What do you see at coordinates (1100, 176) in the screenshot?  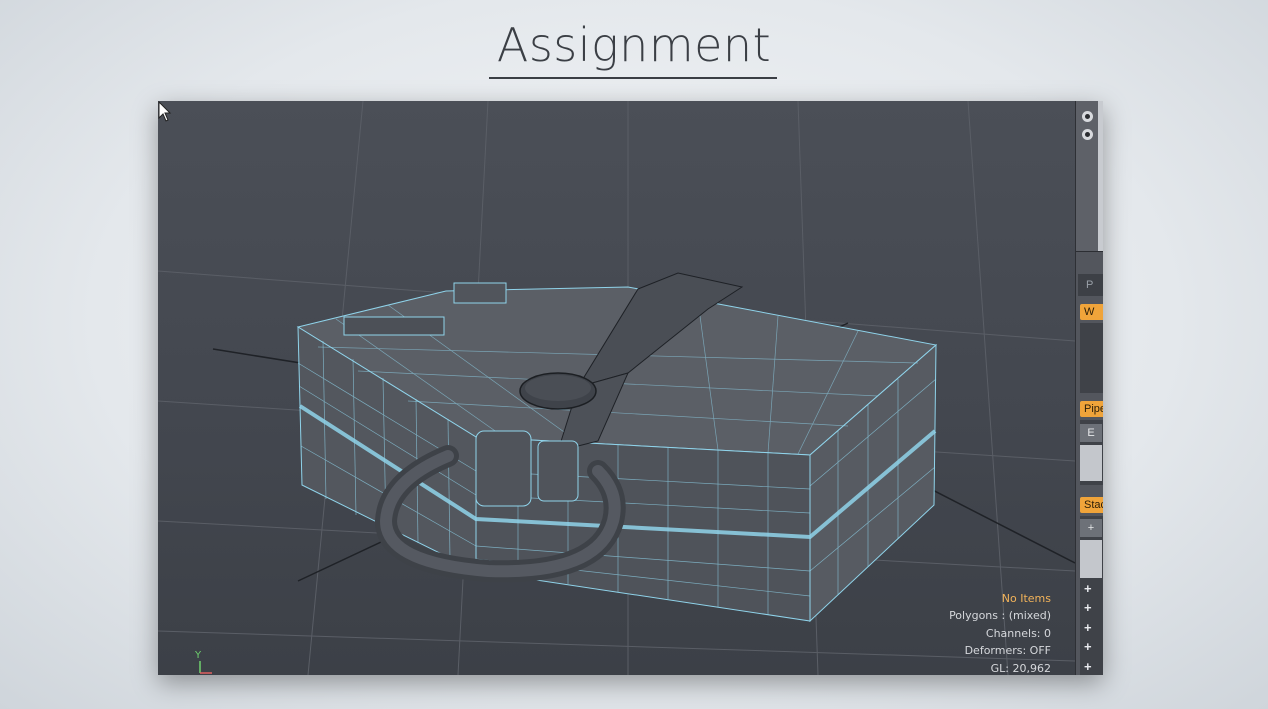 I see `item-list-scrollbar` at bounding box center [1100, 176].